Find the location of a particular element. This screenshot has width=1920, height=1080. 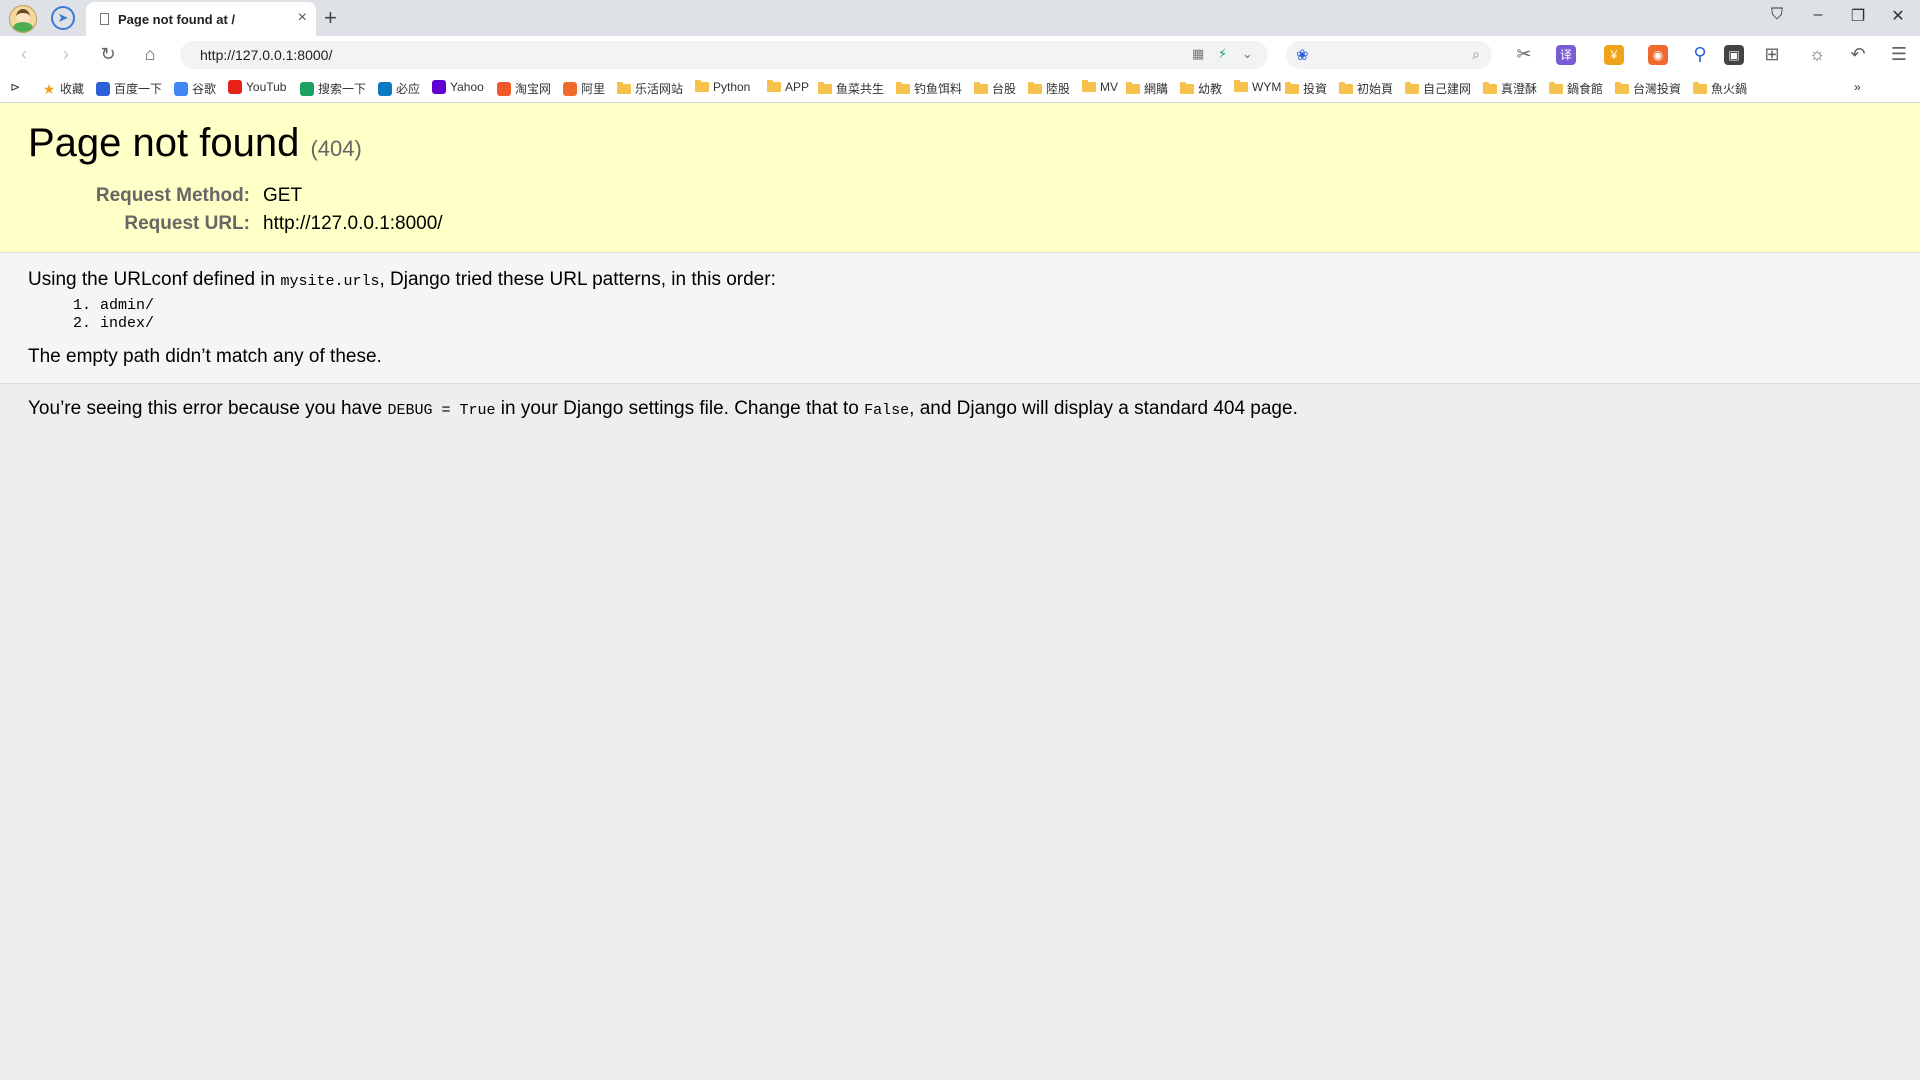

bookmark-label: 陸股 is located at coordinates (1058, 89).